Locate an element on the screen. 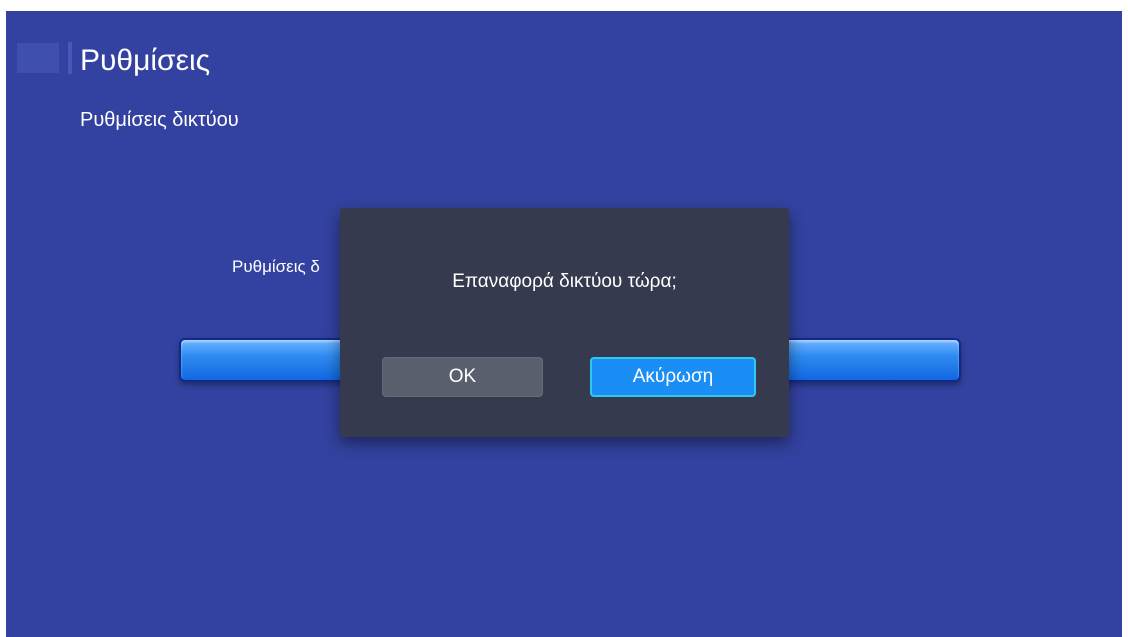 This screenshot has width=1128, height=637. ok-button: OK is located at coordinates (462, 377).